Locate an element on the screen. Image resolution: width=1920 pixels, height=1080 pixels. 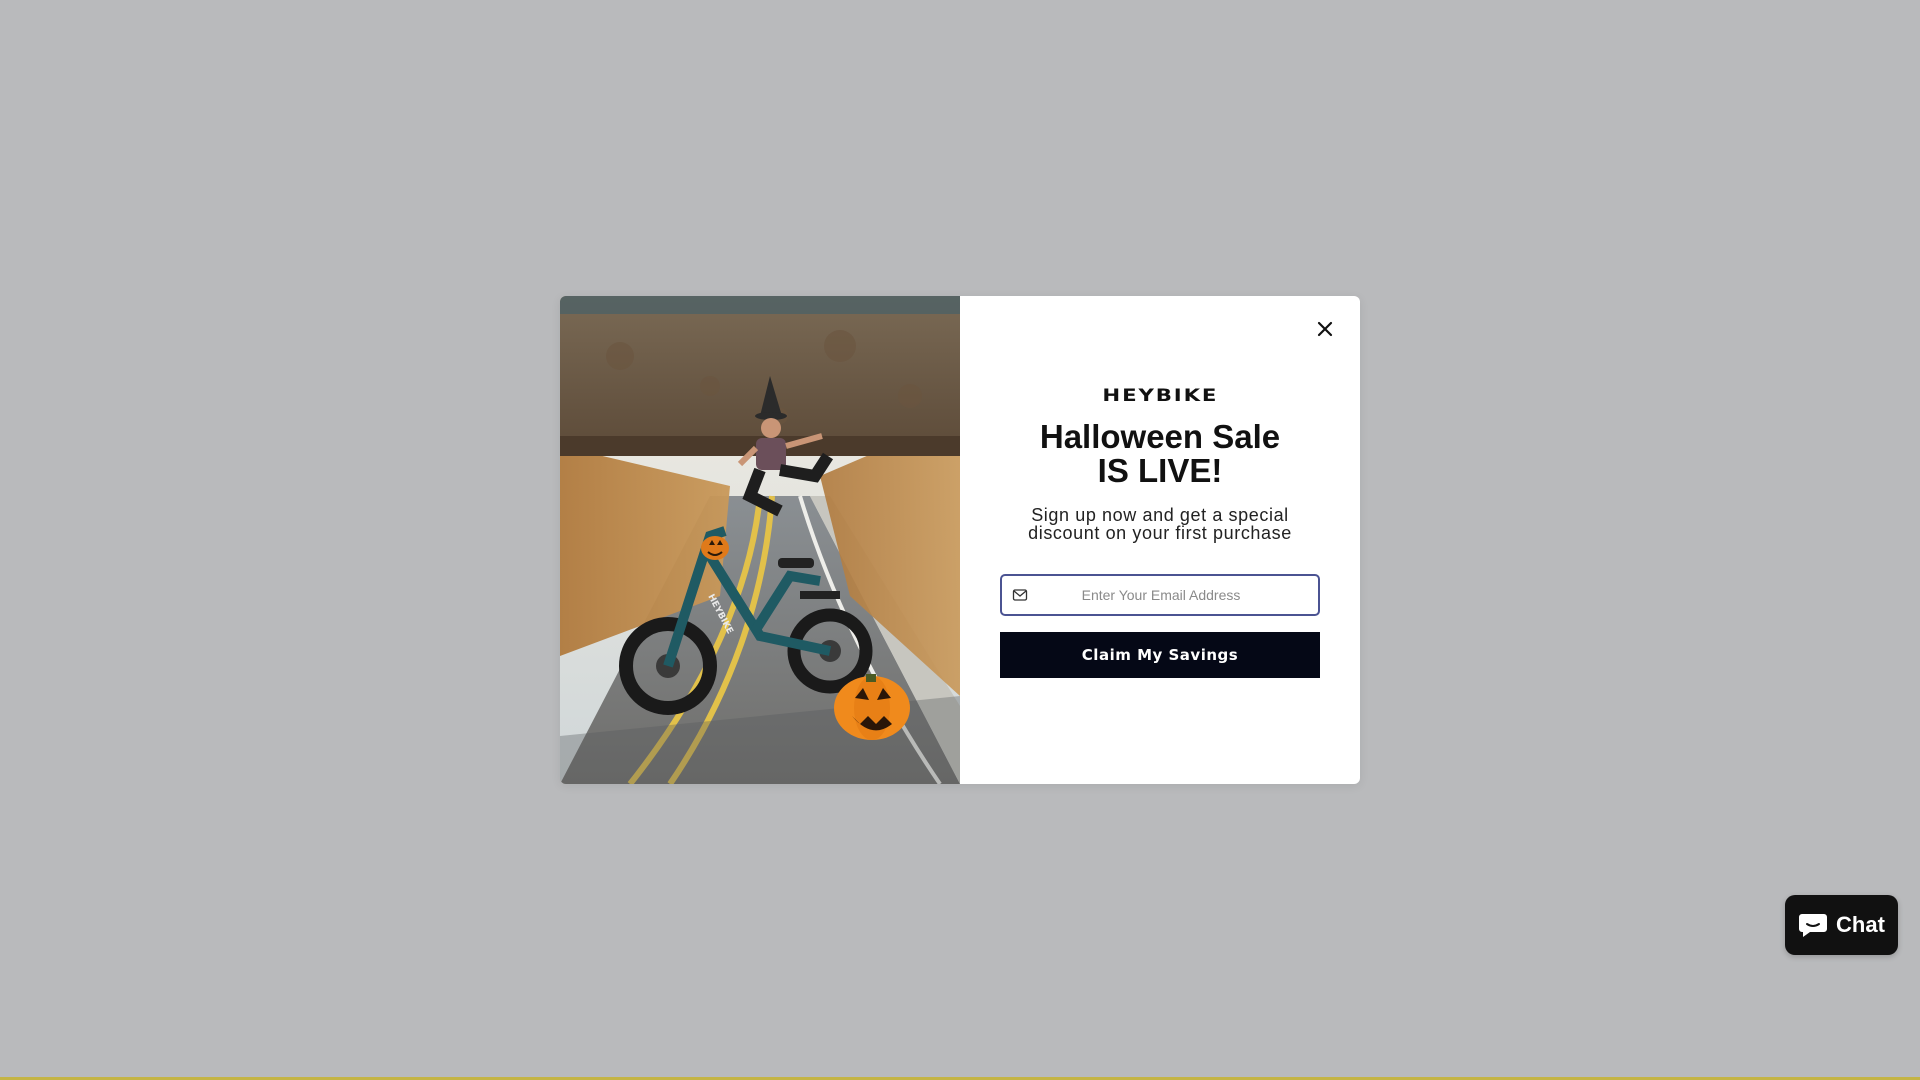
brand-logo-text: HEYBIKE is located at coordinates (1160, 396).